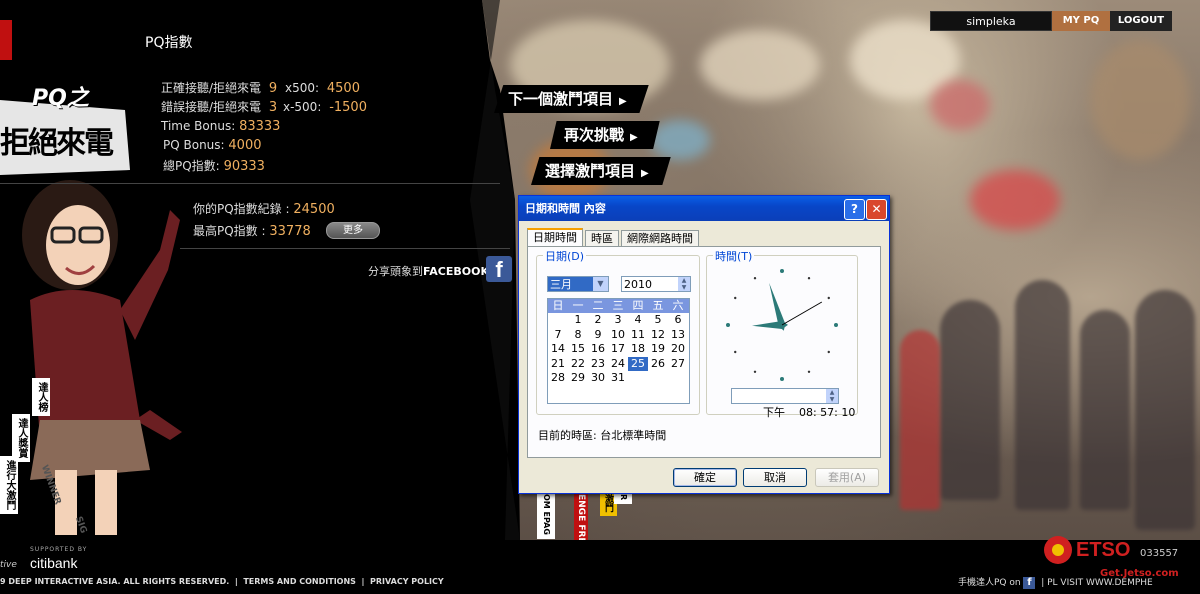 Image resolution: width=1200 pixels, height=594 pixels. What do you see at coordinates (600, 284) in the screenshot?
I see `chevron-down-icon: ▼` at bounding box center [600, 284].